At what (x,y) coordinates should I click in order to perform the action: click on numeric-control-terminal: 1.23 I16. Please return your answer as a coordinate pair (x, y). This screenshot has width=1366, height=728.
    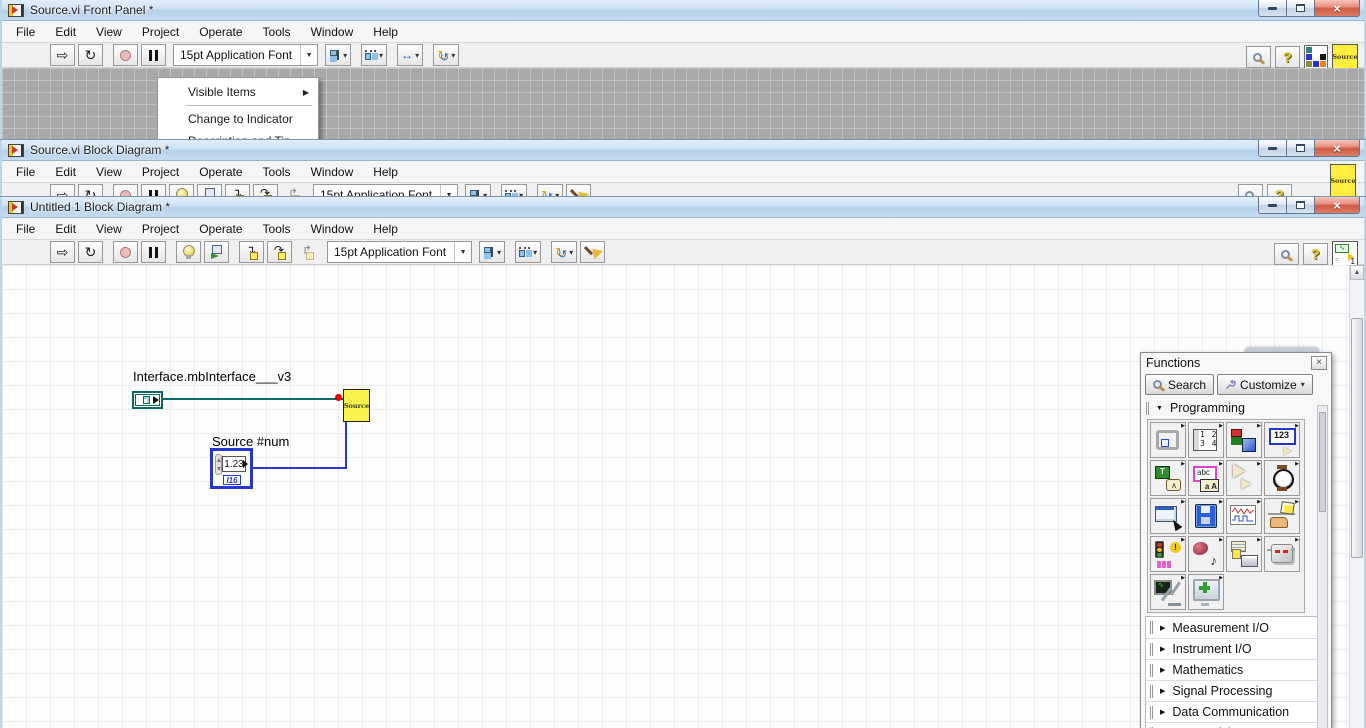
    Looking at the image, I should click on (231, 468).